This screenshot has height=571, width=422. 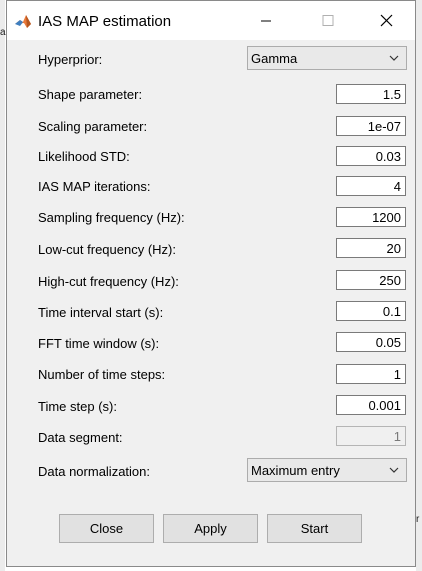 I want to click on apply-button: Apply, so click(x=210, y=528).